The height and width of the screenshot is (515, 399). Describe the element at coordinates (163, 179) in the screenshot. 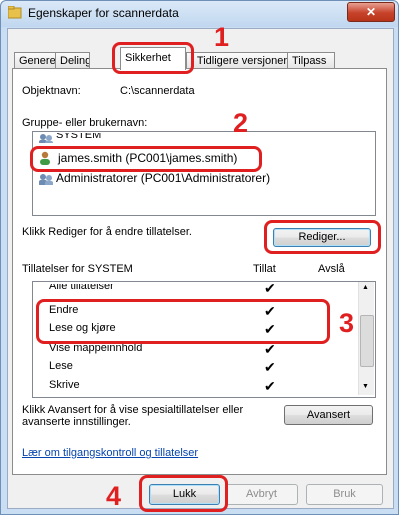

I see `group-name: Administratorer (PC001\Administratorer)` at that location.